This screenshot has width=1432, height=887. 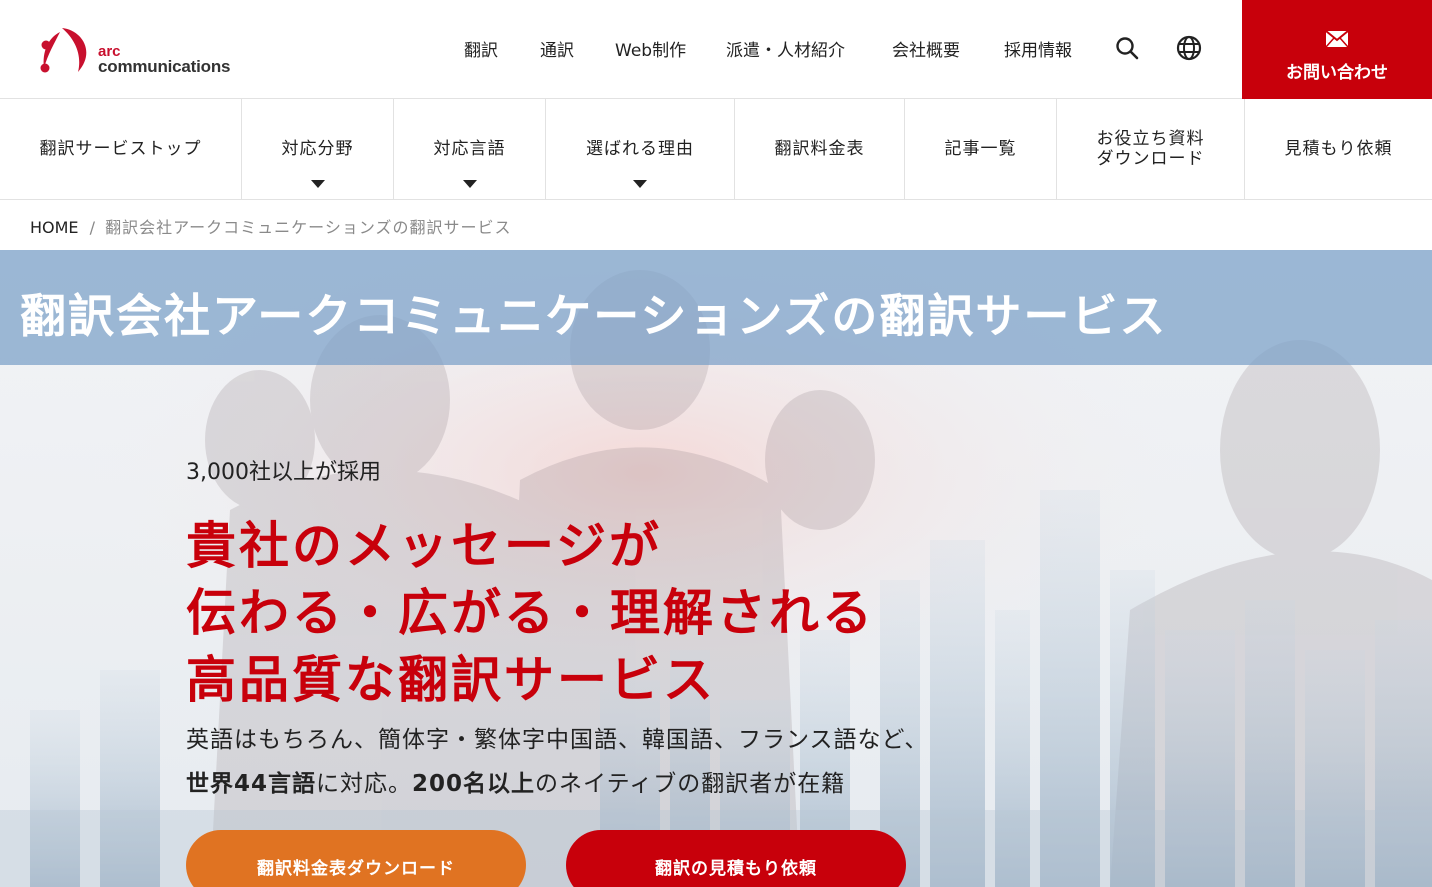 I want to click on subnav-pricing: 翻訳料金表, so click(x=820, y=149).